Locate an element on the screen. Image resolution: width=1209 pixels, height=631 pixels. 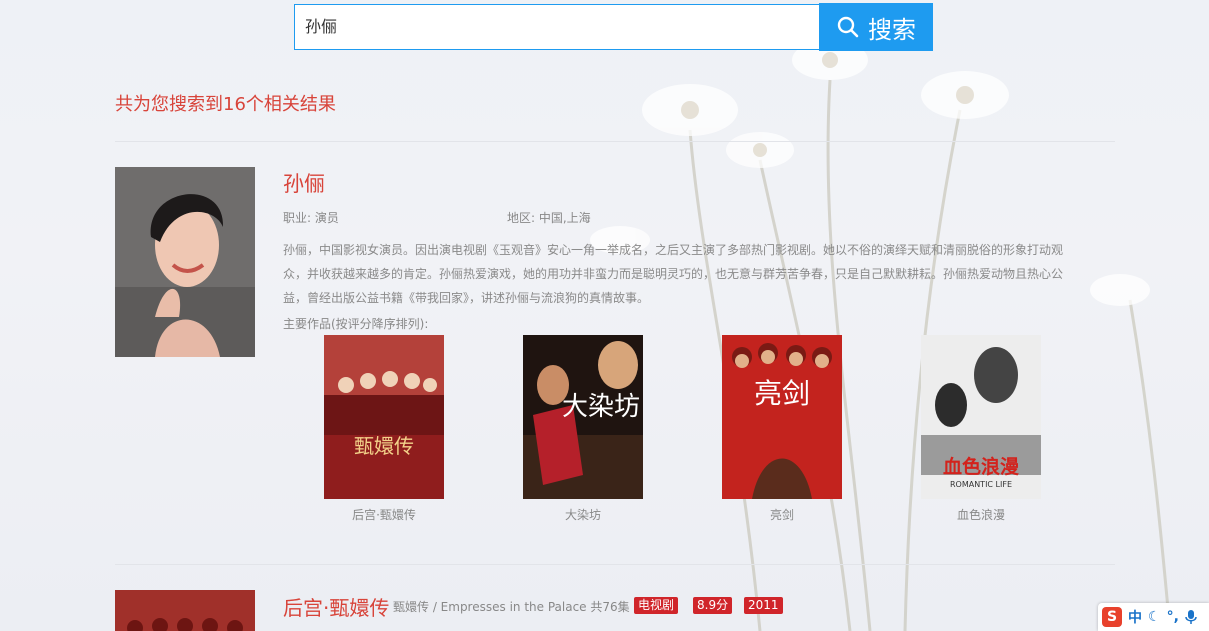
person-name: 孙俪 is located at coordinates (304, 183).